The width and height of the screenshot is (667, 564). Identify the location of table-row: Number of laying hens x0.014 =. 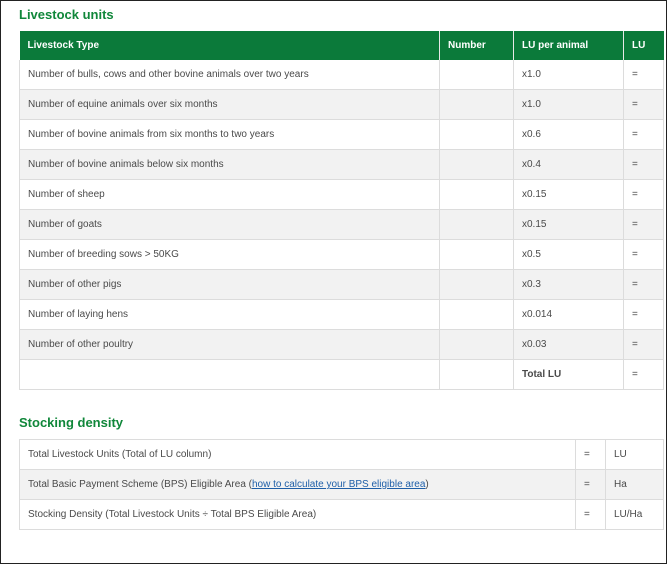
(341, 314).